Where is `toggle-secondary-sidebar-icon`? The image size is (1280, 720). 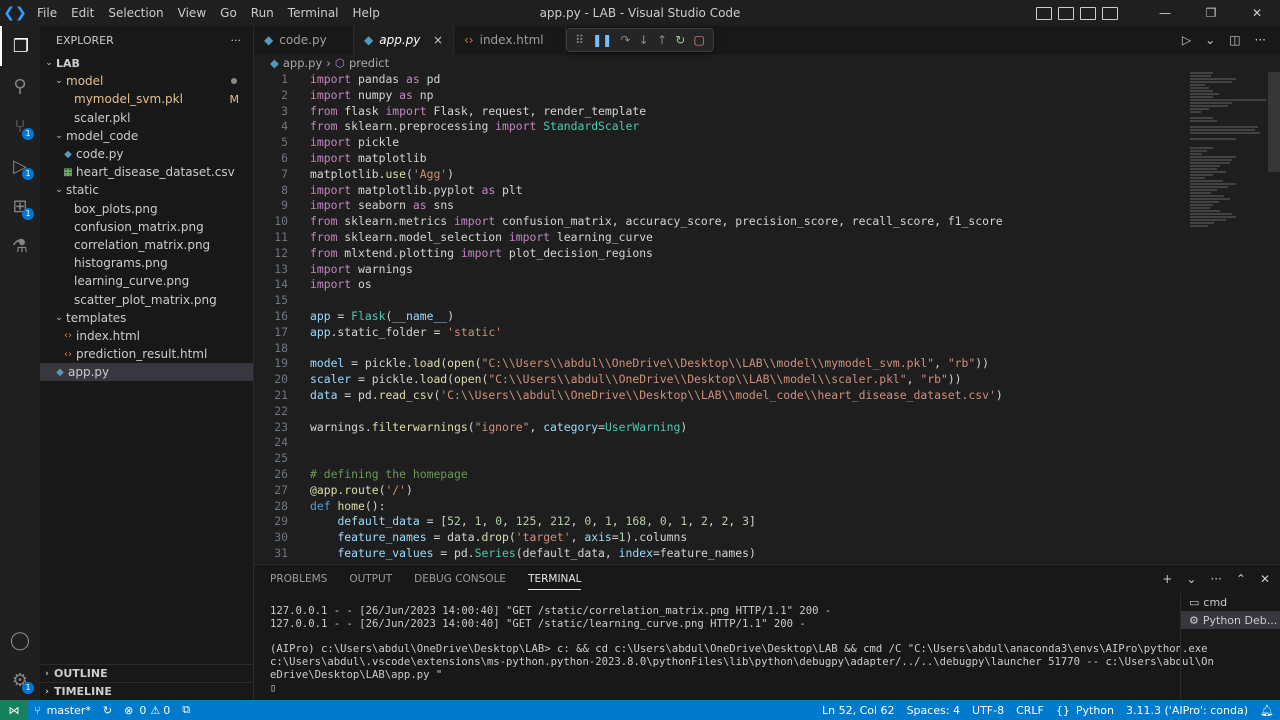
toggle-secondary-sidebar-icon is located at coordinates (1088, 13).